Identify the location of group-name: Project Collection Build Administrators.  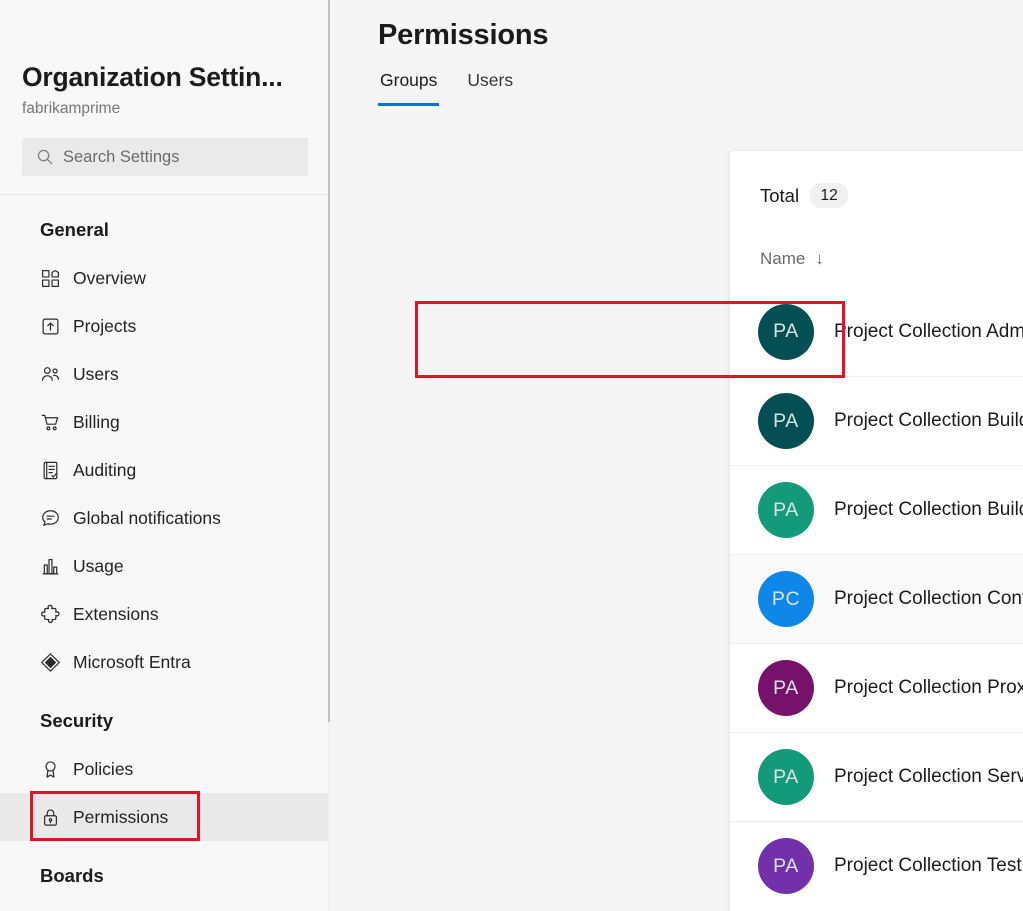
(928, 420).